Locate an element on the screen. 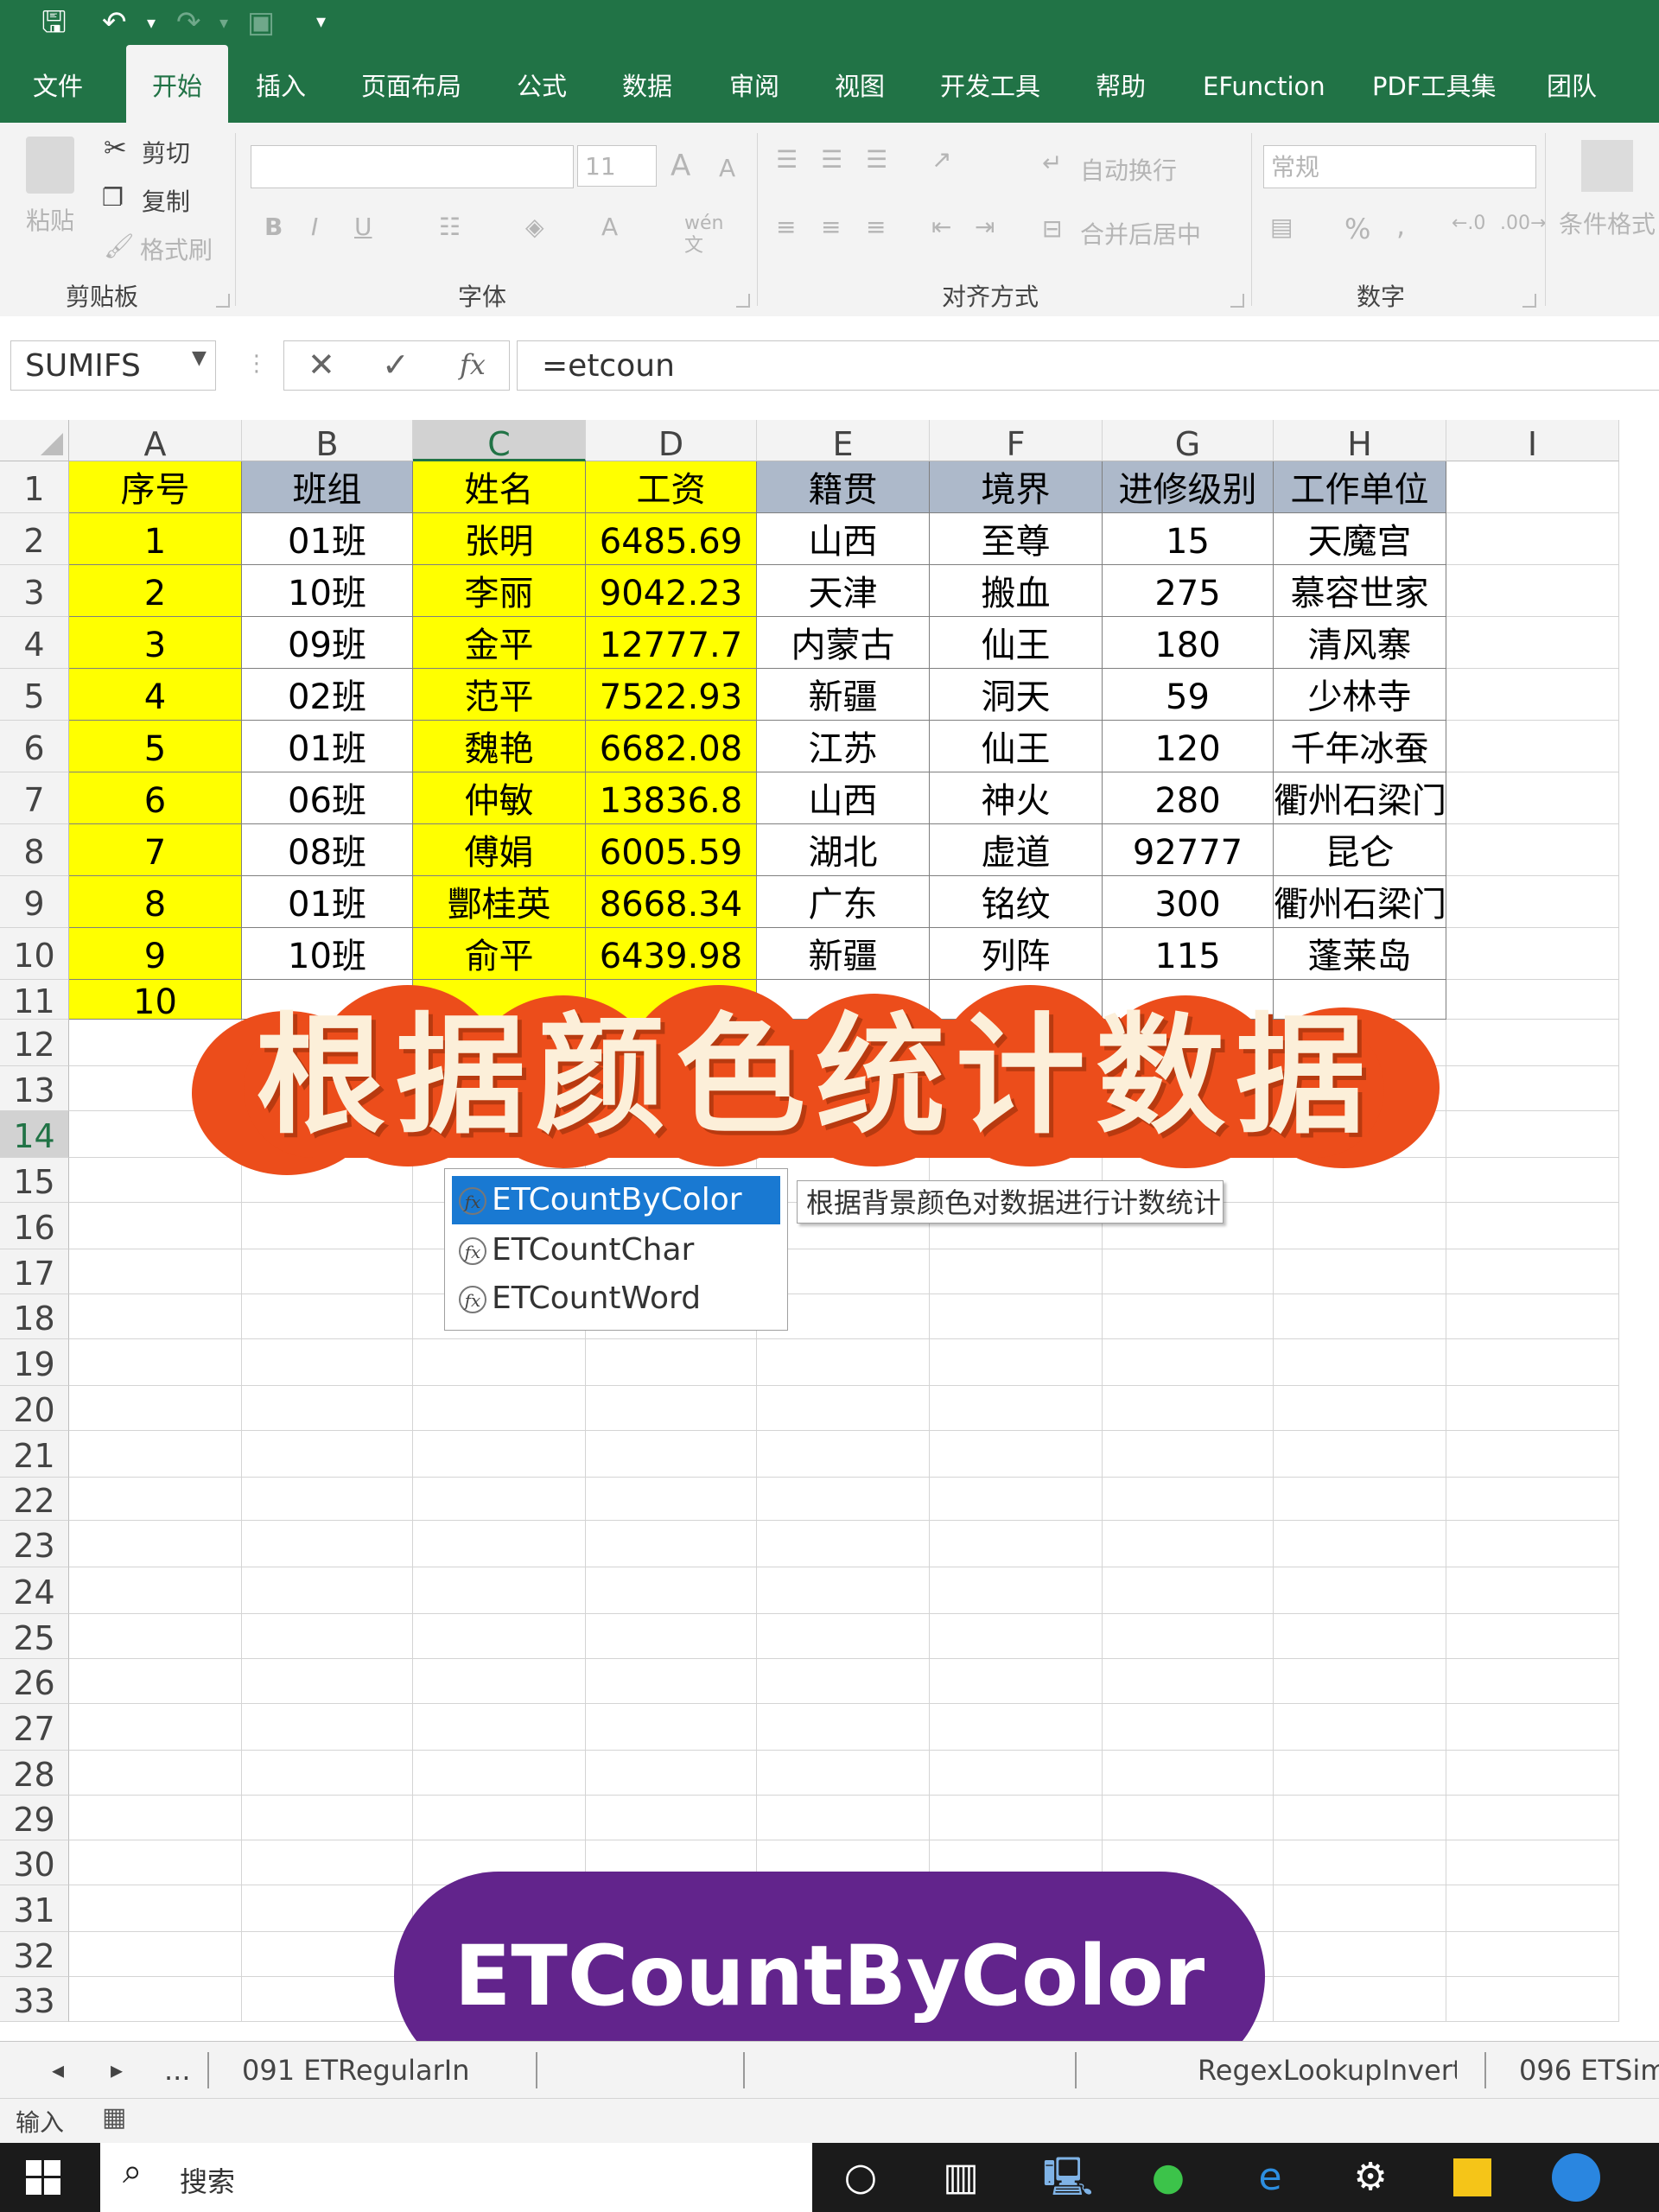 The height and width of the screenshot is (2212, 1659). edge-browser-icon: e is located at coordinates (1270, 2177).